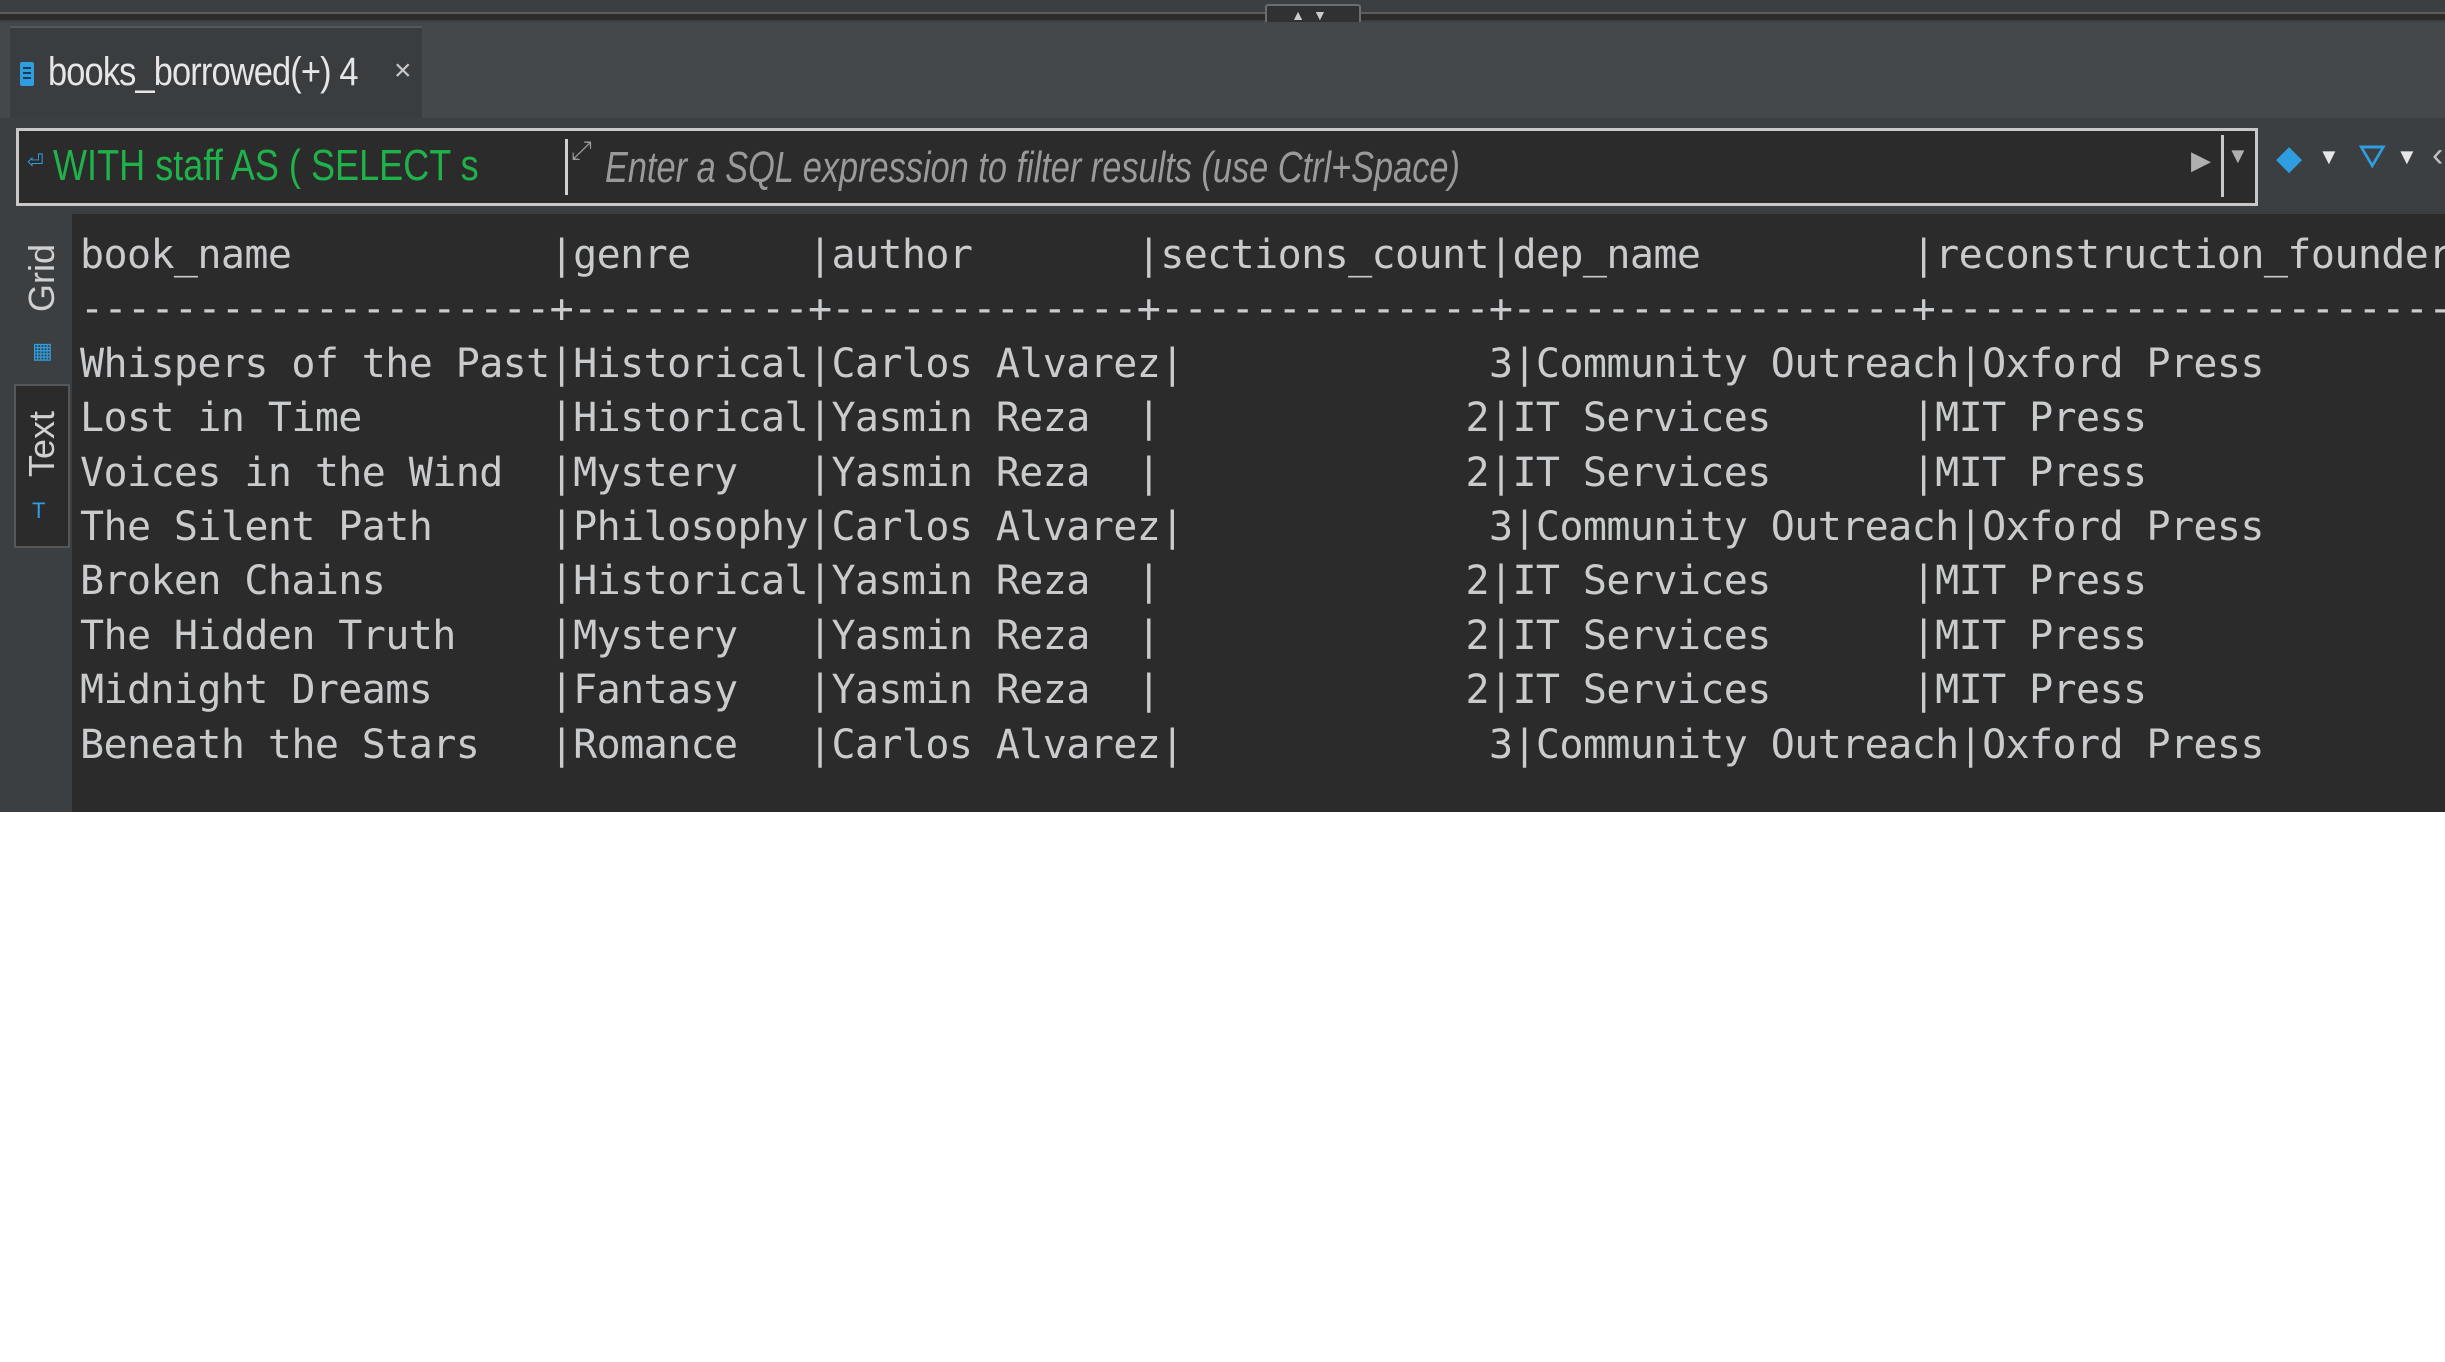 The width and height of the screenshot is (2445, 1362). Describe the element at coordinates (315, 527) in the screenshot. I see `table-cell: The Silent Path` at that location.